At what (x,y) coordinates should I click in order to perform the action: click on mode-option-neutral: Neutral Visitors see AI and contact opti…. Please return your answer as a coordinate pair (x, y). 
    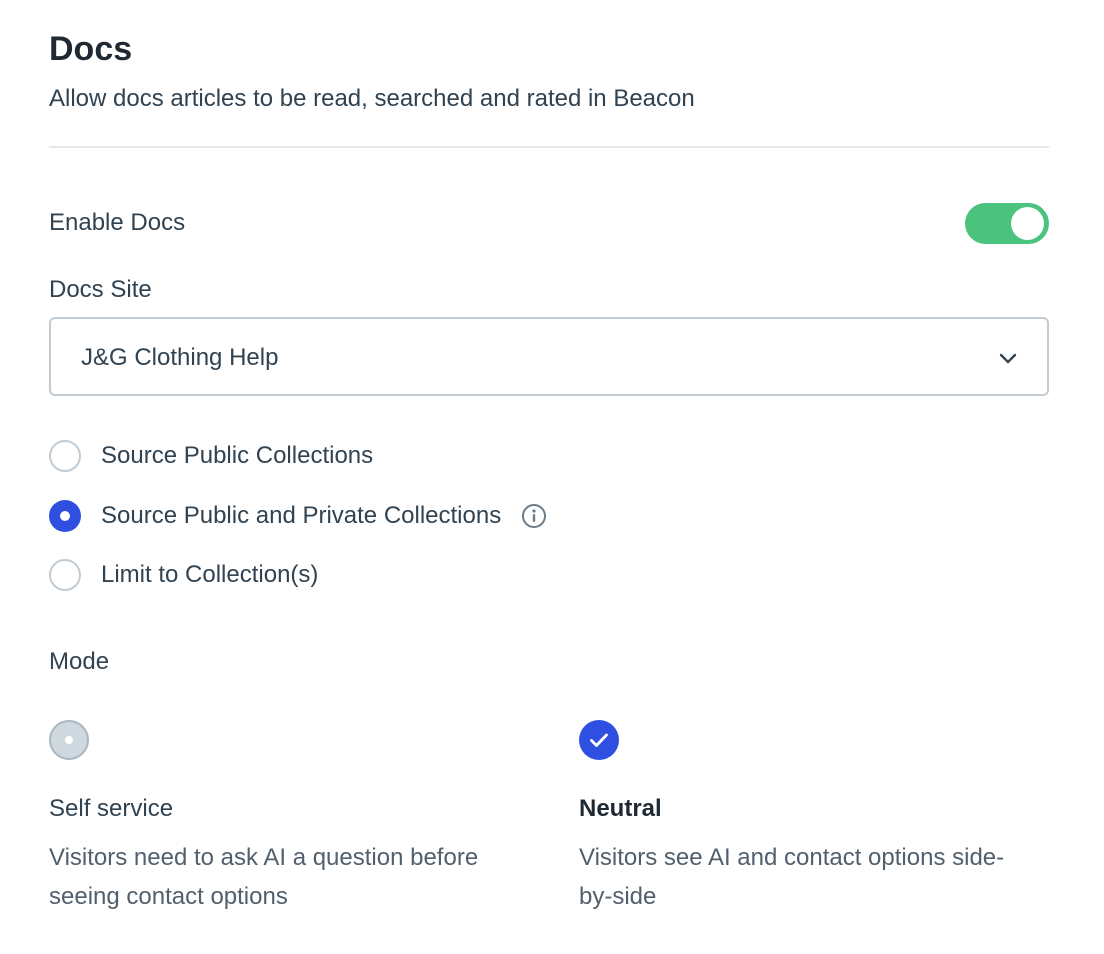
    Looking at the image, I should click on (799, 818).